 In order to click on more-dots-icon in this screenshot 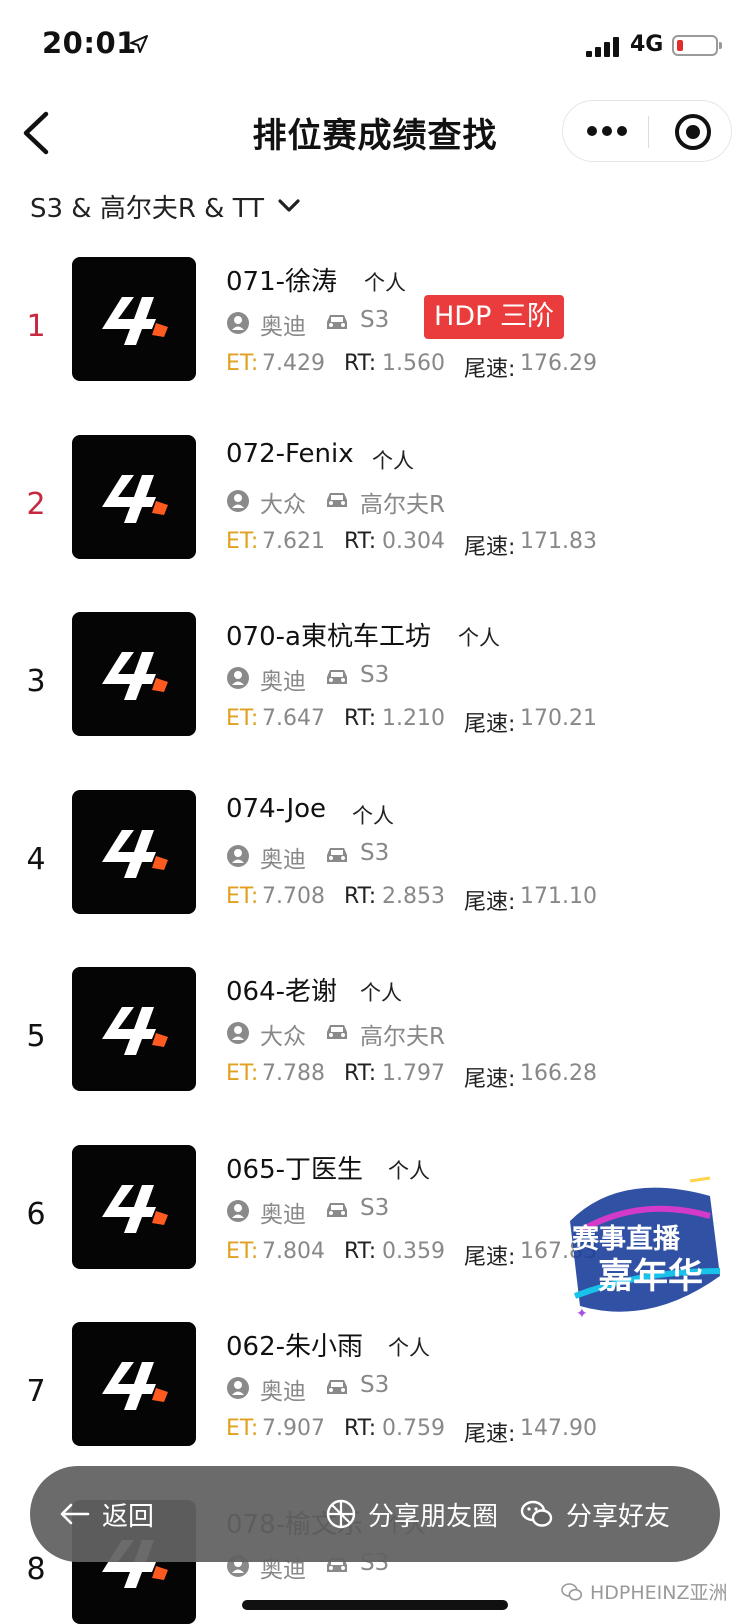, I will do `click(607, 132)`.